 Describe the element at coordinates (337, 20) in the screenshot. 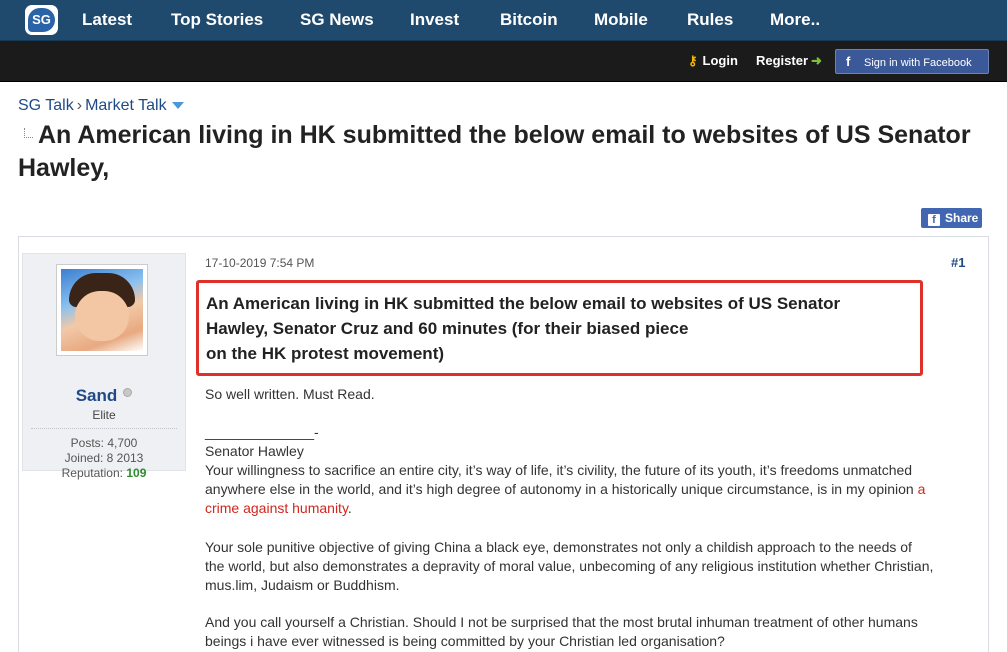

I see `nav-link-sg-news: SG News` at that location.